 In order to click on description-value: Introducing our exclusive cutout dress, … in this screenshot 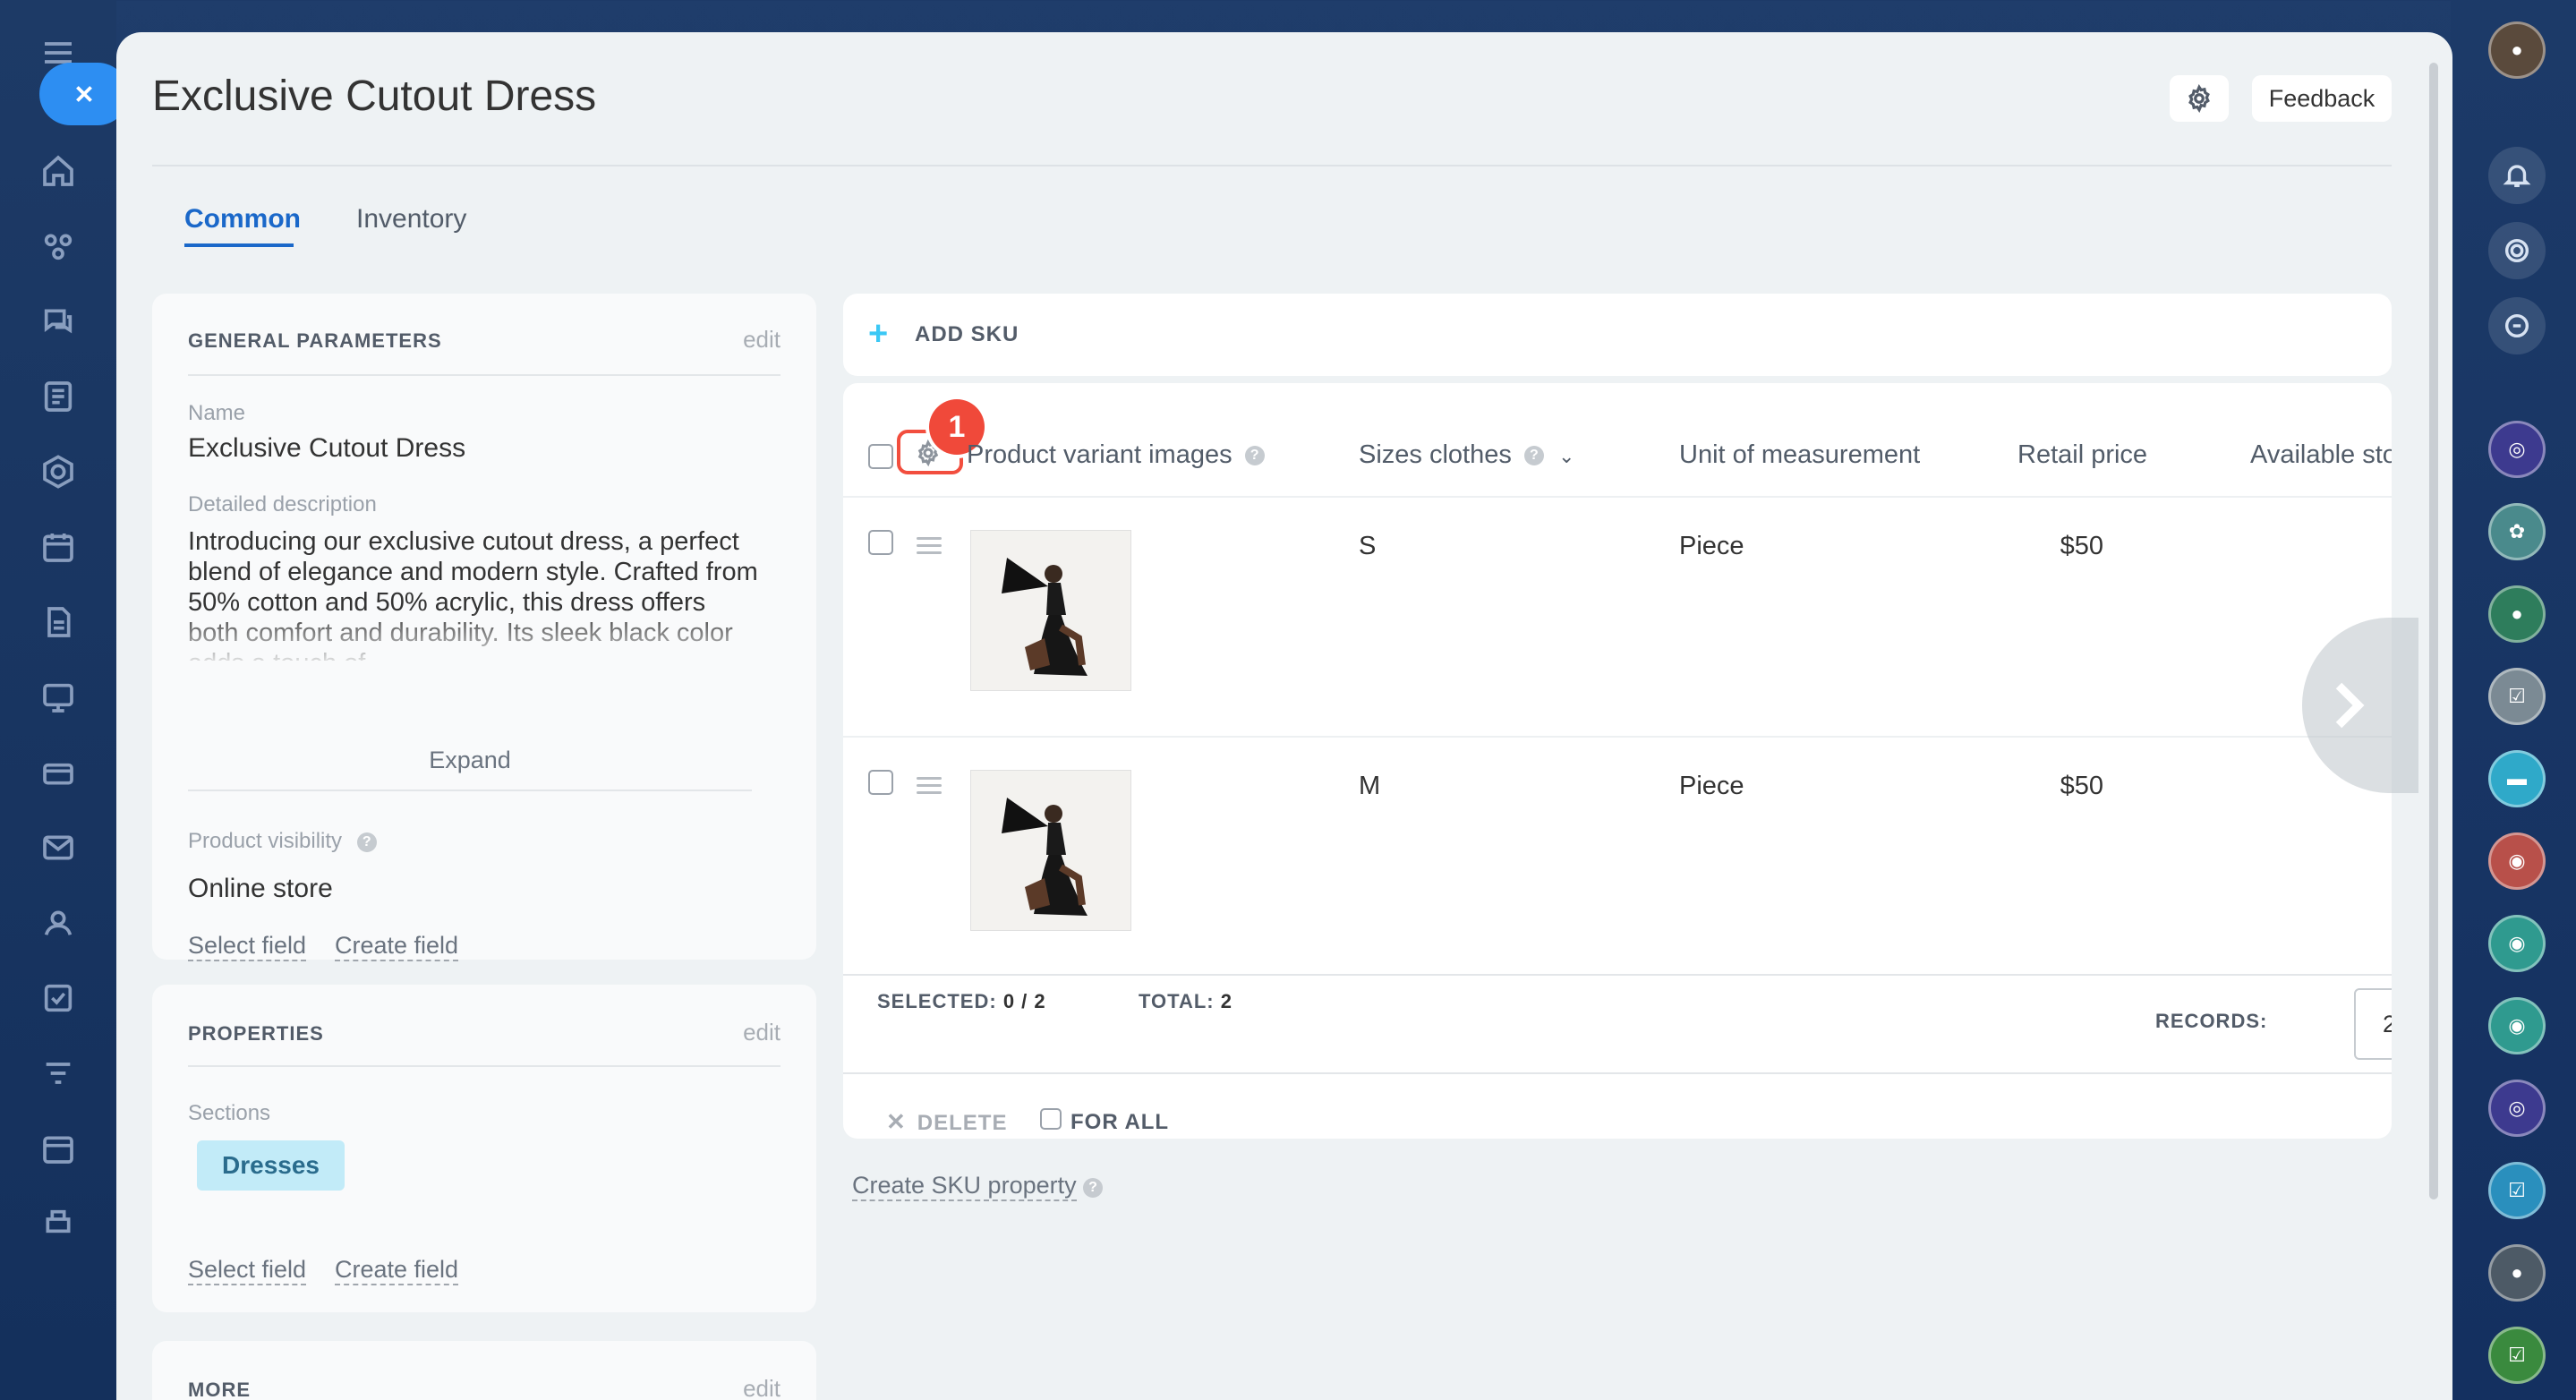, I will do `click(474, 593)`.